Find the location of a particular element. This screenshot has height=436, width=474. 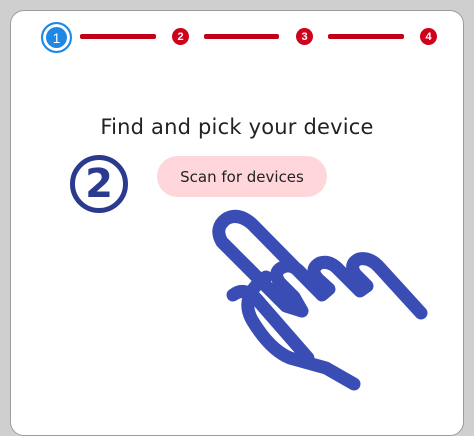

step-4-indicator: 4 is located at coordinates (428, 36).